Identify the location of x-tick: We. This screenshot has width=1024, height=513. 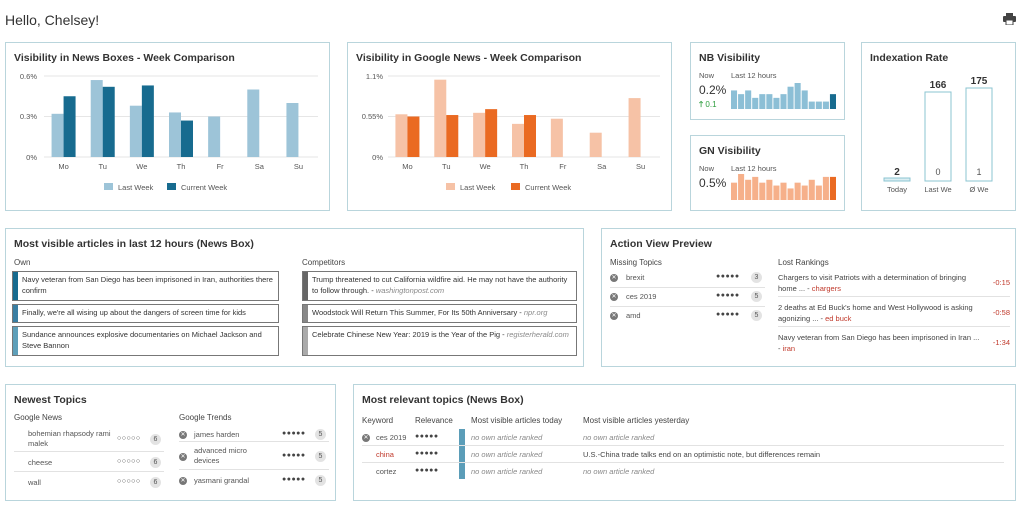
(141, 166).